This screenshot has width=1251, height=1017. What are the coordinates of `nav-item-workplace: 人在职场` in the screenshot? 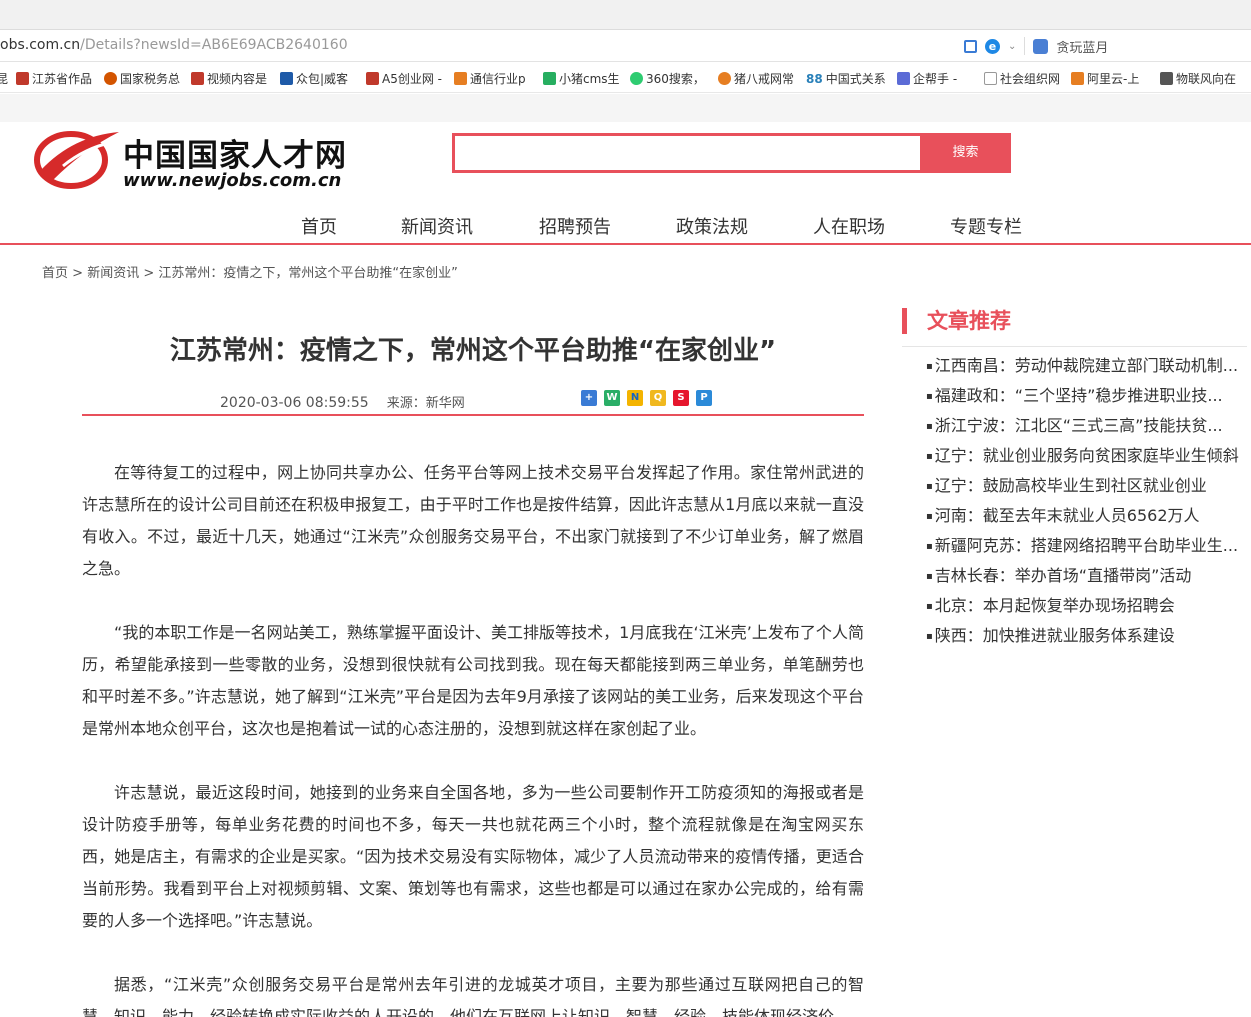 It's located at (849, 226).